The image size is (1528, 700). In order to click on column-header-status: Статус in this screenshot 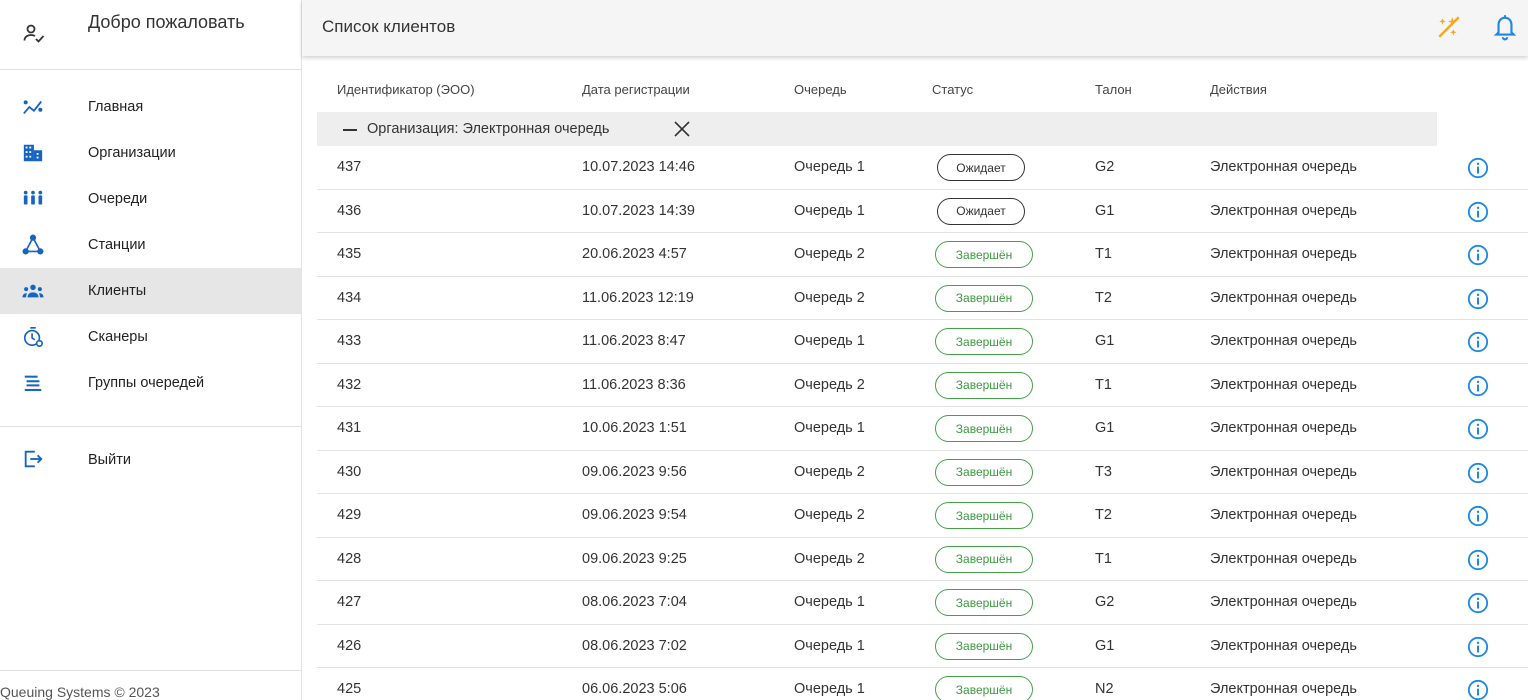, I will do `click(952, 89)`.